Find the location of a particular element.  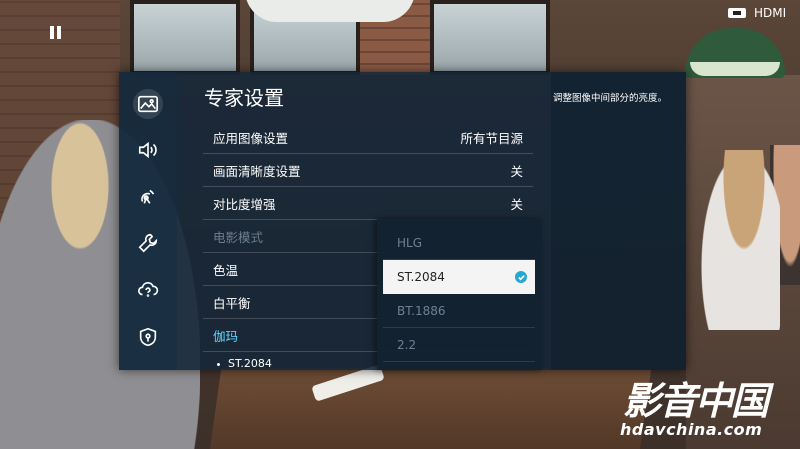

menu-item-contrast-enhancer: 对比度增强 关 is located at coordinates (368, 203).